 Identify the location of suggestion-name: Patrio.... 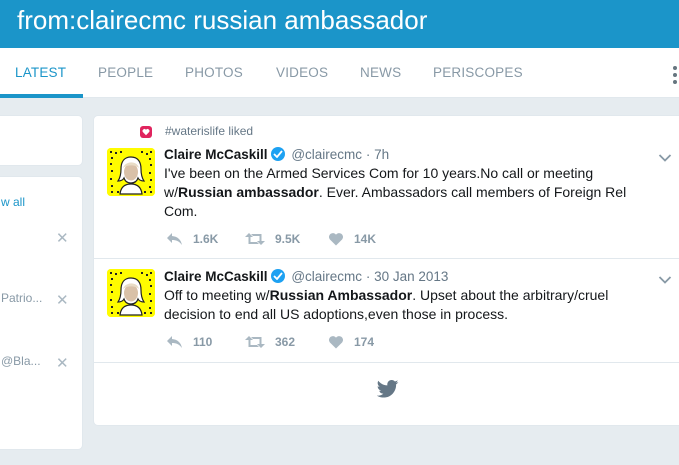
(21, 298).